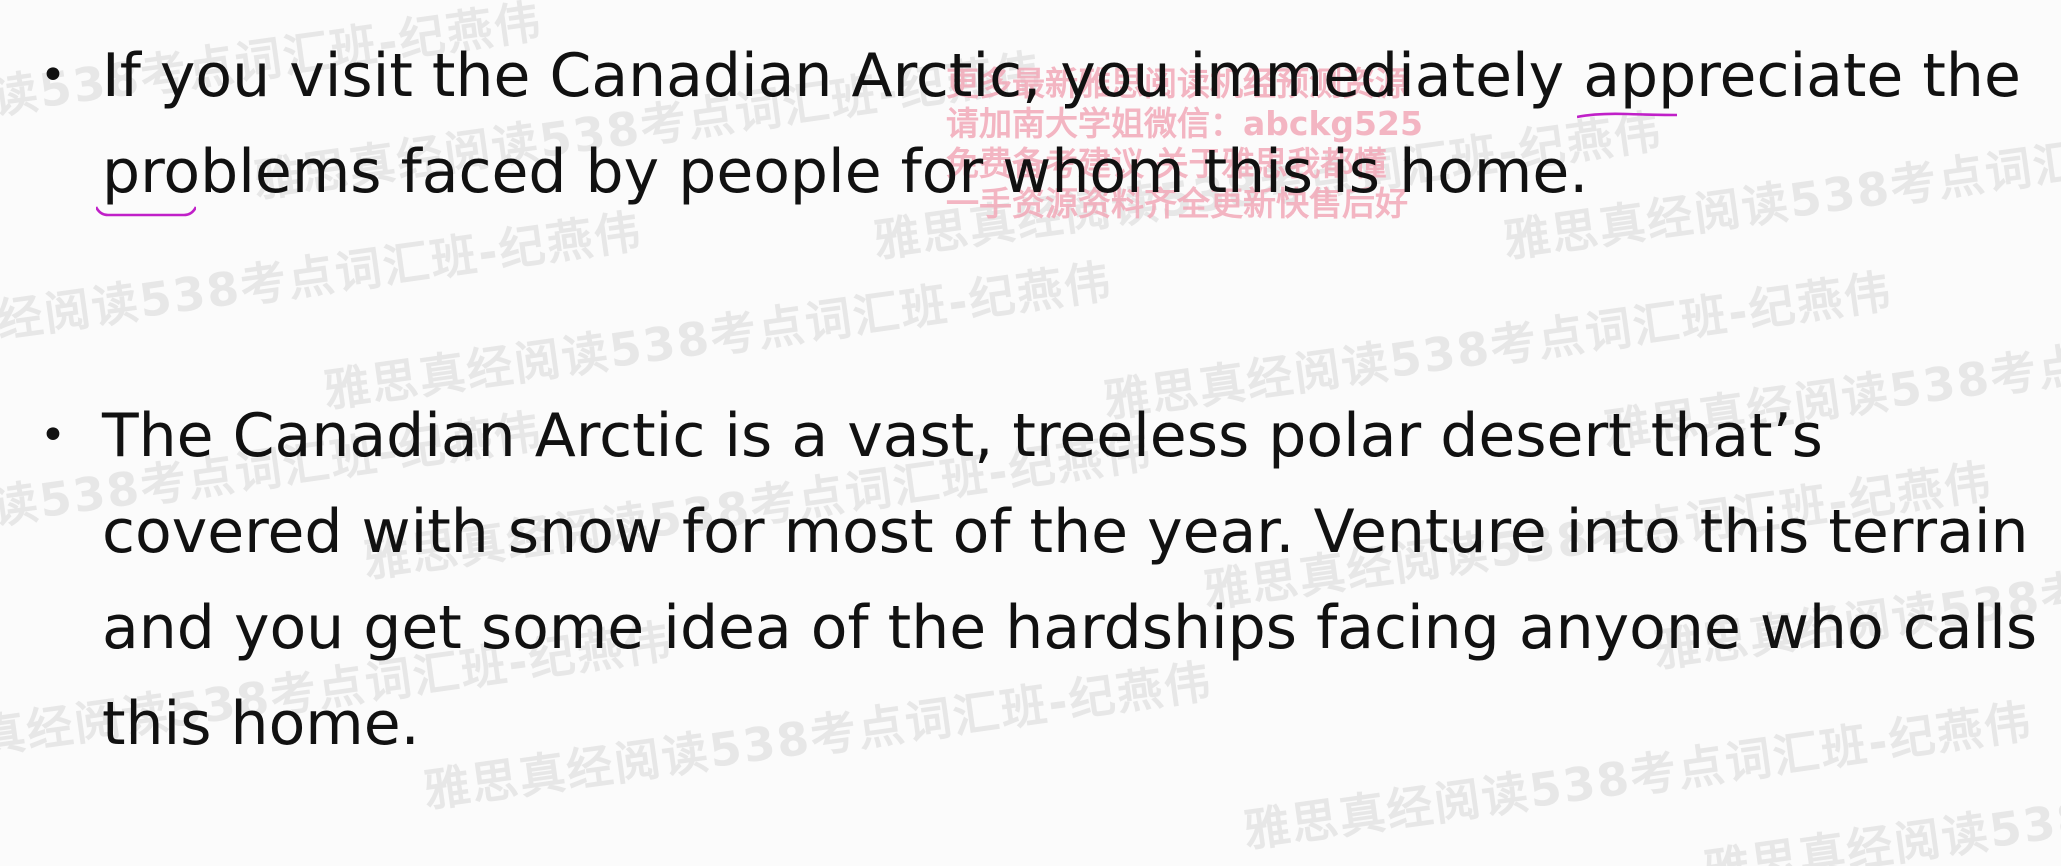 This screenshot has height=866, width=2061. I want to click on bullet-text-segment: faced by people, so click(641, 172).